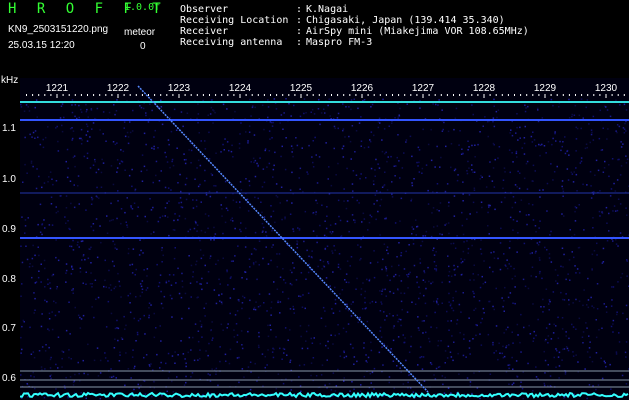  Describe the element at coordinates (339, 42) in the screenshot. I see `antenna-value: Maspro FM-3` at that location.